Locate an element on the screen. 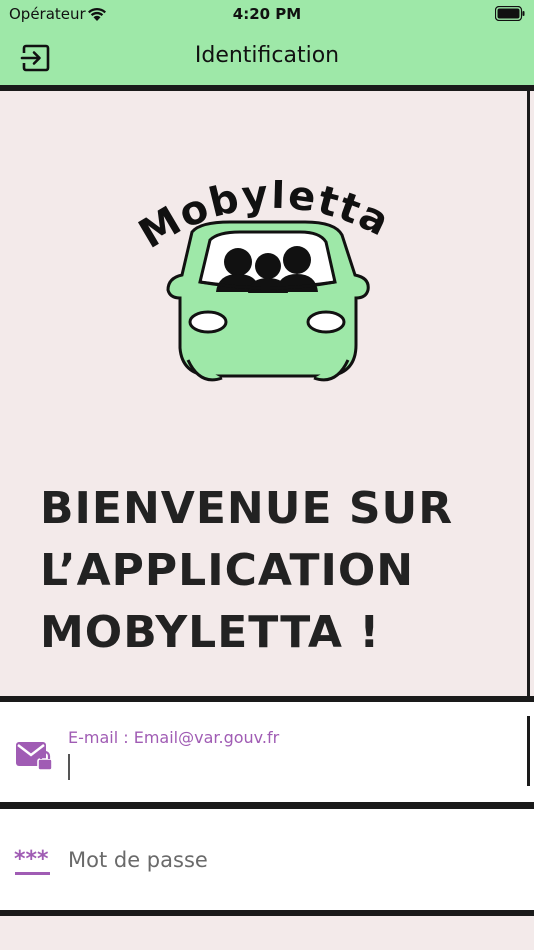 This screenshot has width=534, height=950. scroll-indicator is located at coordinates (528, 751).